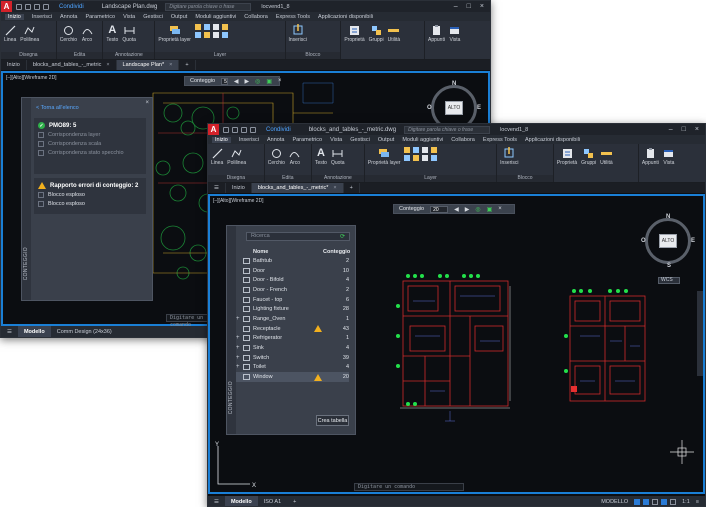  Describe the element at coordinates (148, 65) in the screenshot. I see `file-tab-landscape: Landscape Plan* ×` at that location.